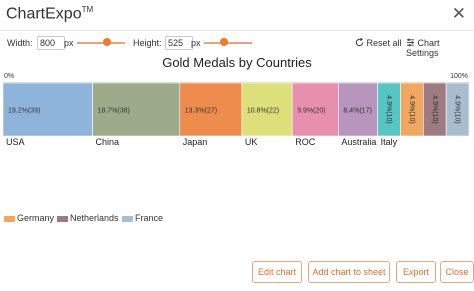 The height and width of the screenshot is (291, 474). Describe the element at coordinates (434, 109) in the screenshot. I see `data-label-netherlands: 4.9%(10)` at that location.